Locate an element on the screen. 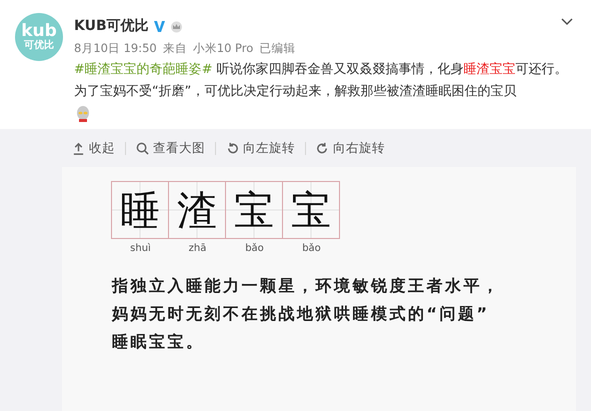 The width and height of the screenshot is (591, 411). pinyin-label: shuì is located at coordinates (140, 248).